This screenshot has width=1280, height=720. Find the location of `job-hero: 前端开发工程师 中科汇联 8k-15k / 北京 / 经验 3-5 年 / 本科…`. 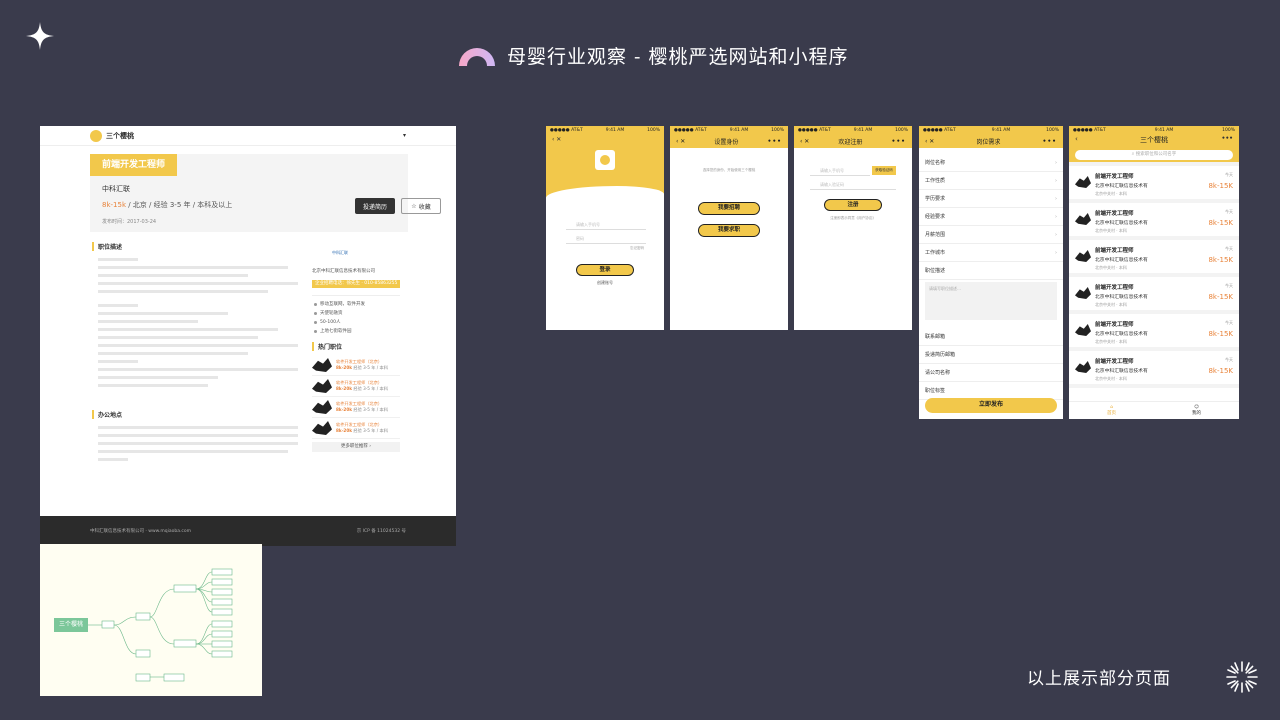

job-hero: 前端开发工程师 中科汇联 8k-15k / 北京 / 经验 3-5 年 / 本科… is located at coordinates (265, 193).